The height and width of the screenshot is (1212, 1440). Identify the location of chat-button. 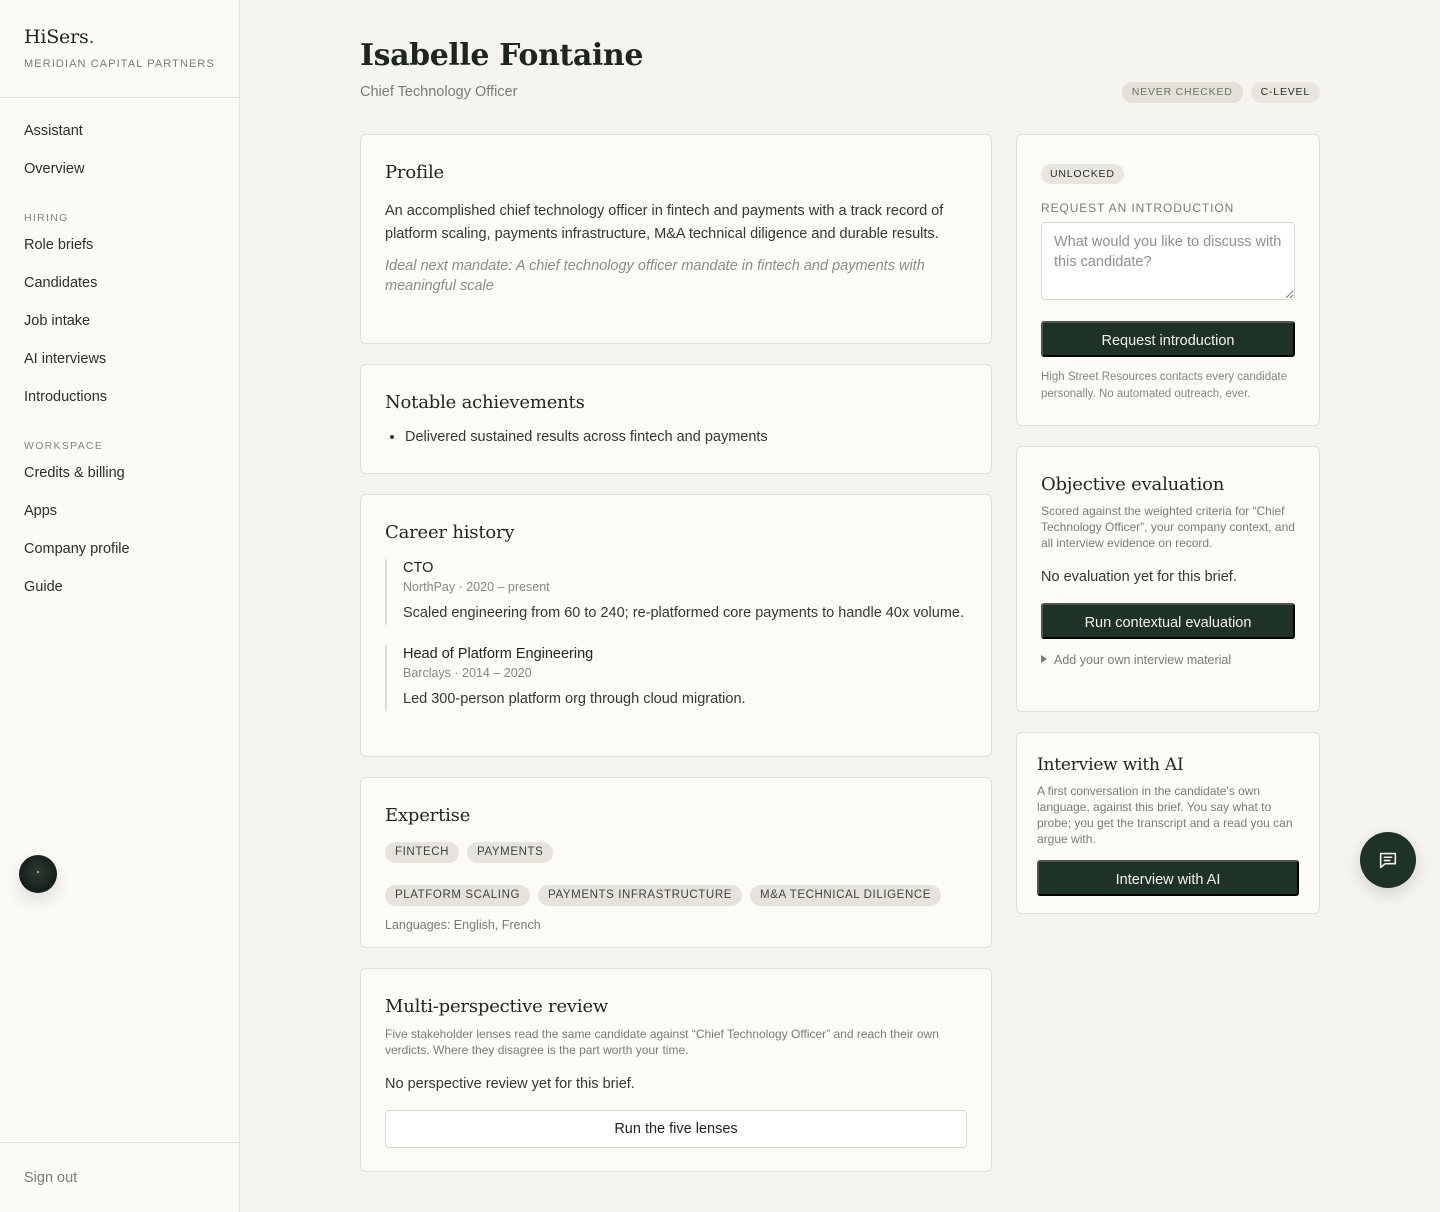
(1388, 860).